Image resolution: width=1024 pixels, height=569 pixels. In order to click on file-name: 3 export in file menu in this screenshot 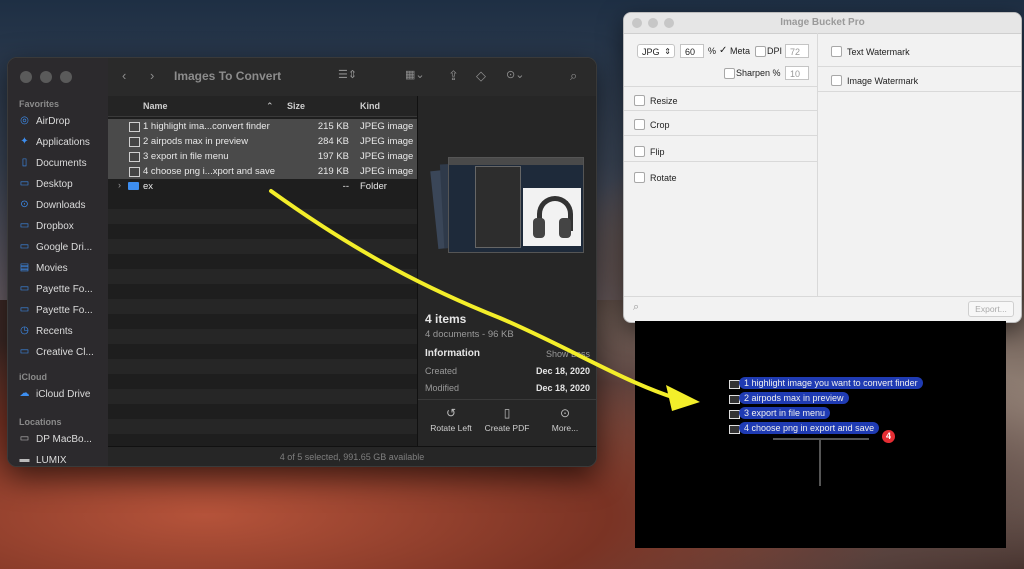, I will do `click(186, 156)`.